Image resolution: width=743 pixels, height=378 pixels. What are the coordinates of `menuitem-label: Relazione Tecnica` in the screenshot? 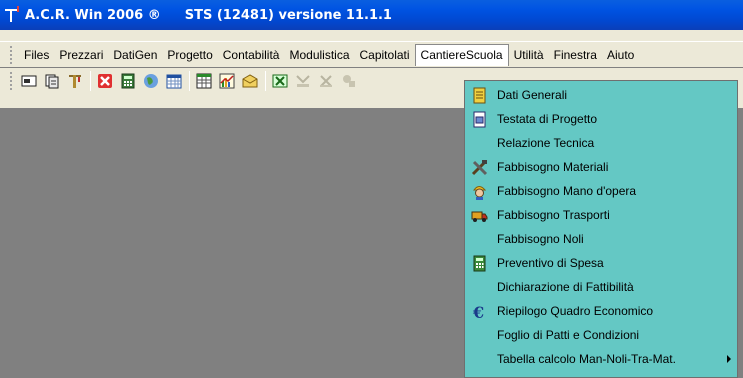 It's located at (546, 143).